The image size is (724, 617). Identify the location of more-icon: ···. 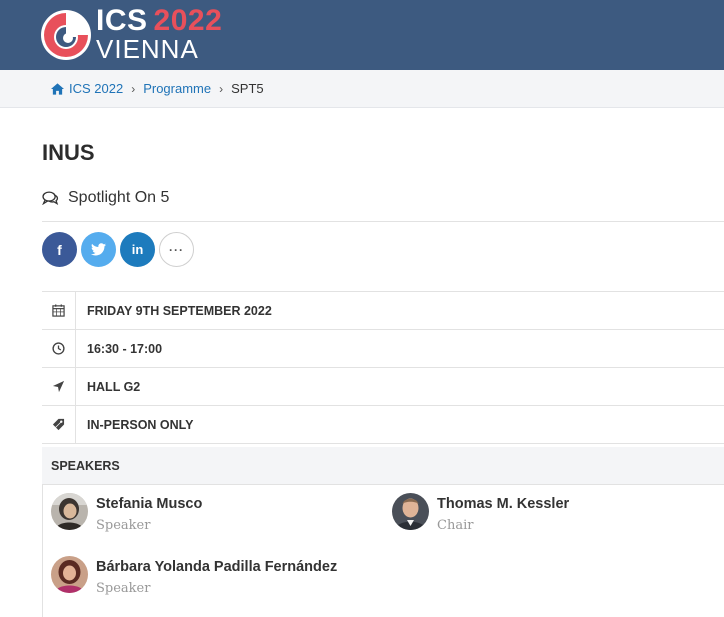
(176, 249).